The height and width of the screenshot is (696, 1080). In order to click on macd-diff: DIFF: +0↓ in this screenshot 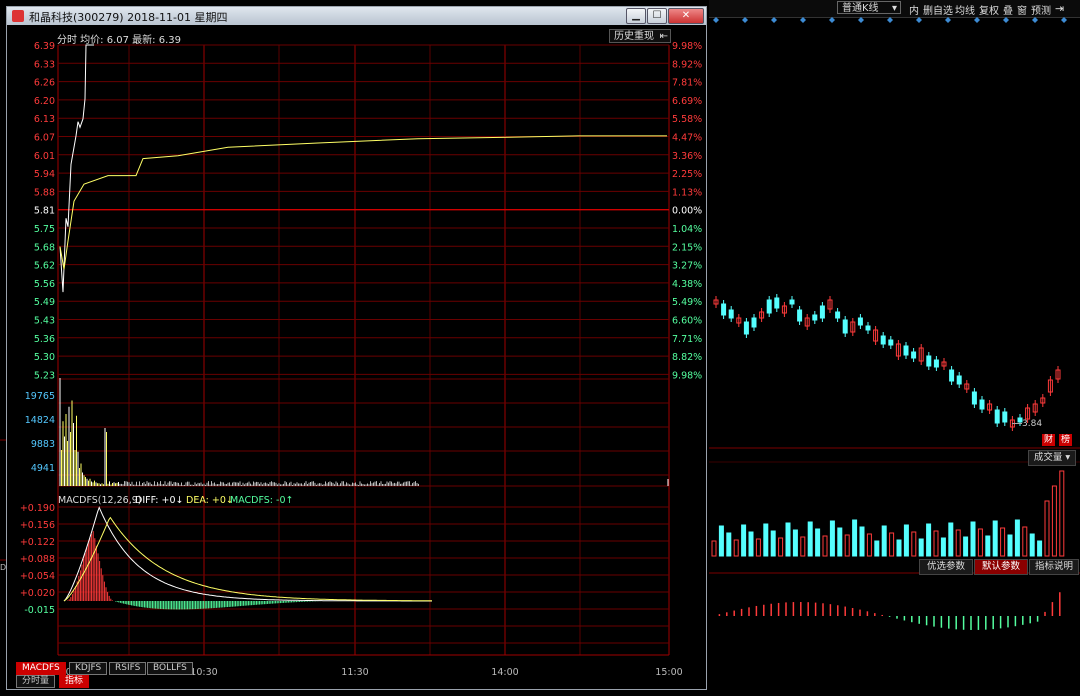, I will do `click(159, 500)`.